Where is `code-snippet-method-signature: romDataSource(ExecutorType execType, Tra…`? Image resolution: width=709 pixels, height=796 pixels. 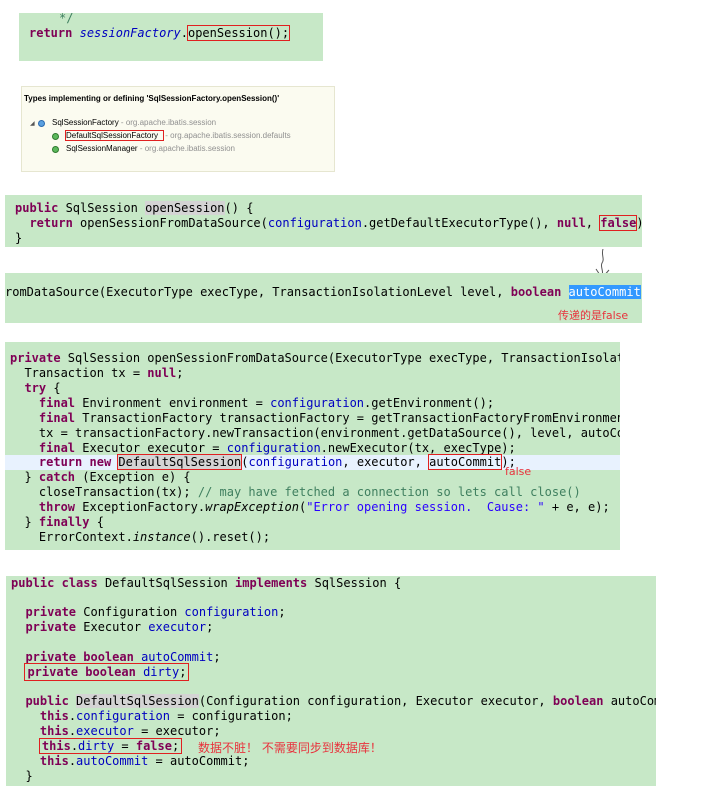 code-snippet-method-signature: romDataSource(ExecutorType execType, Tra… is located at coordinates (323, 298).